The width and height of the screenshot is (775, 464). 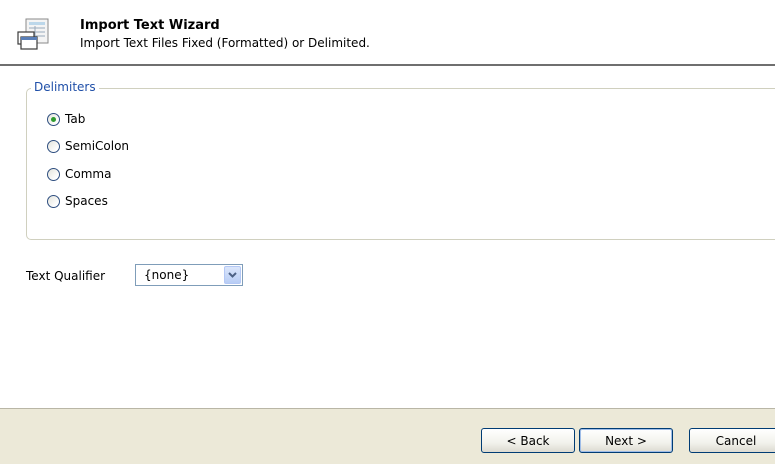 I want to click on radio-semicolon: SemiColon, so click(x=88, y=146).